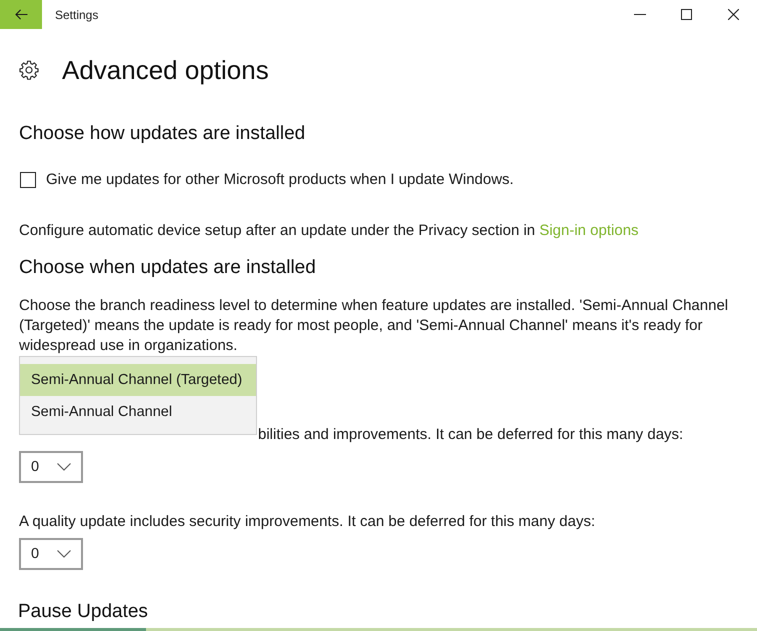  Describe the element at coordinates (640, 14) in the screenshot. I see `minimize-icon` at that location.